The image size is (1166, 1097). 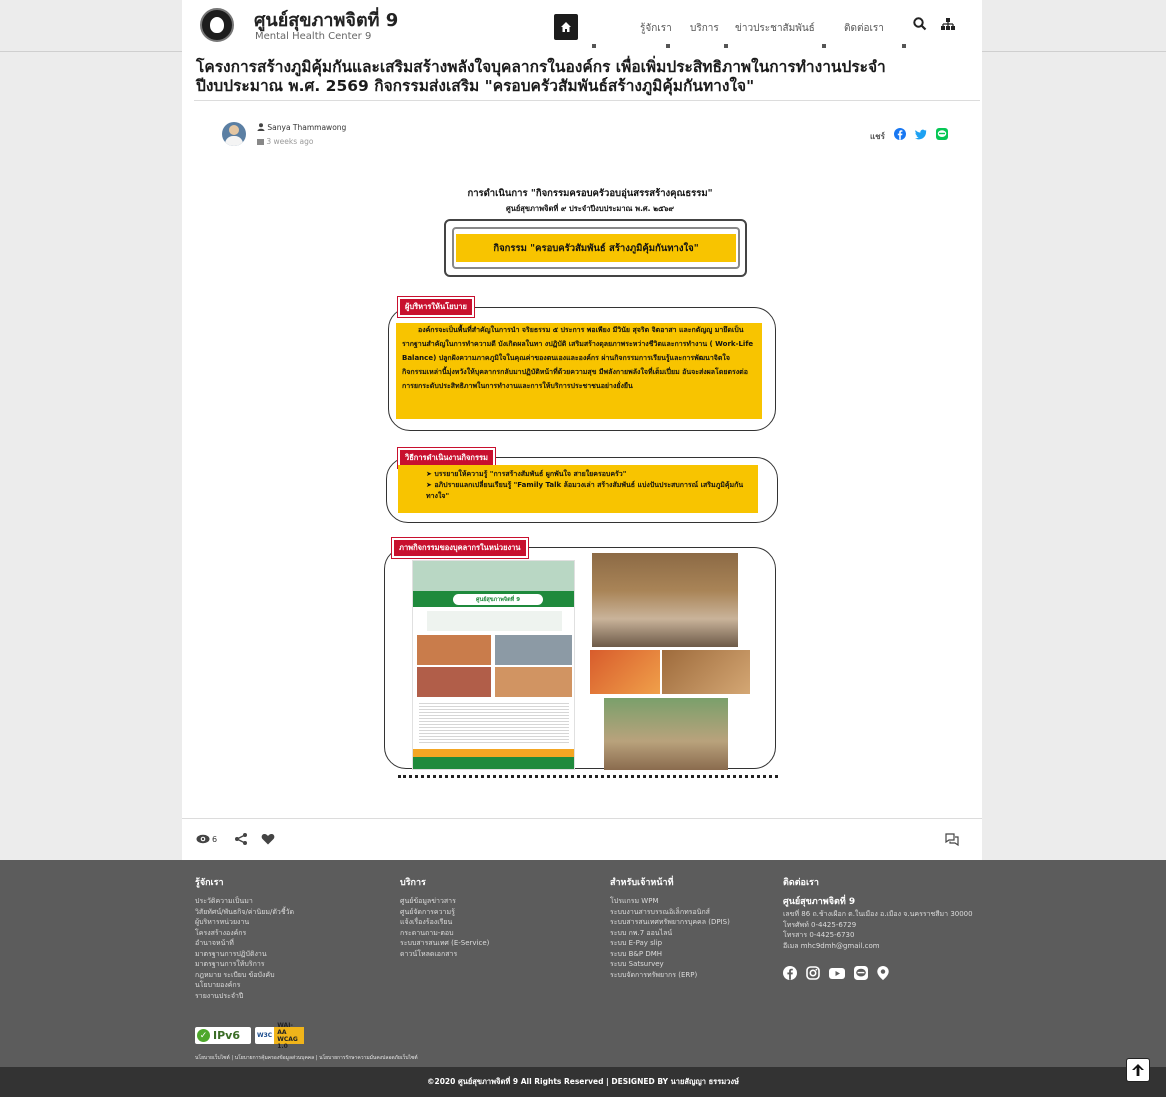 I want to click on sitemap-icon, so click(x=948, y=24).